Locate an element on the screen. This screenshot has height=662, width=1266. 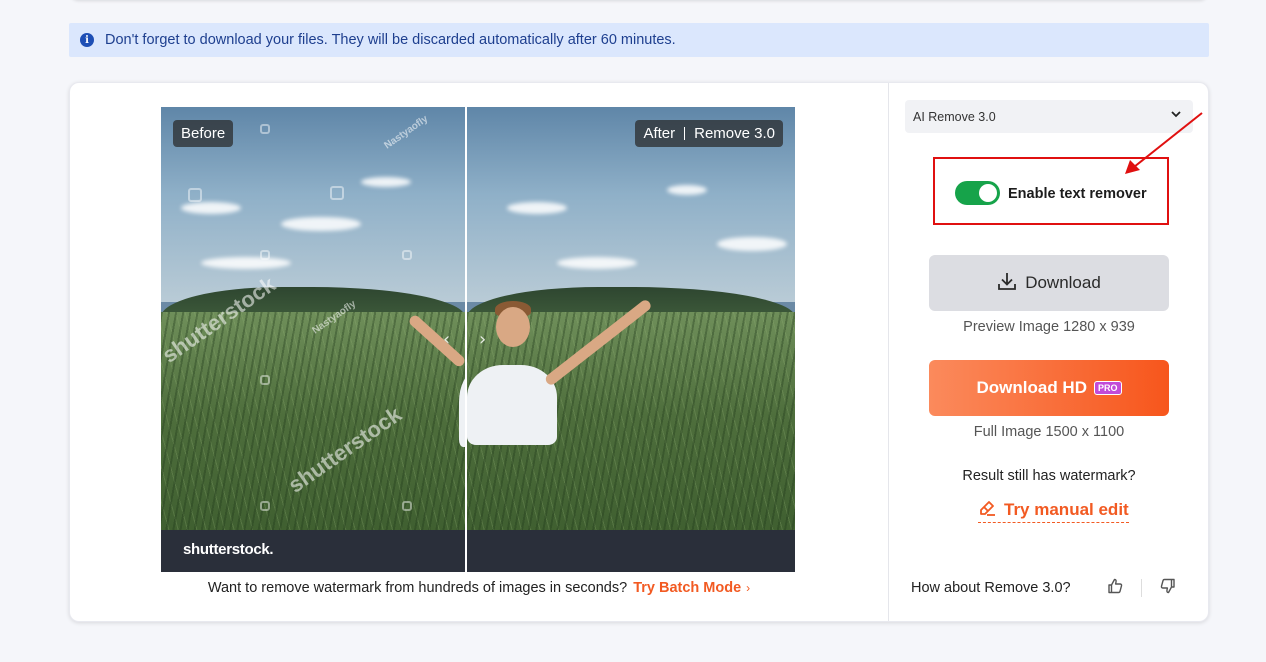
text-remover-label: Enable text remover is located at coordinates (1077, 194).